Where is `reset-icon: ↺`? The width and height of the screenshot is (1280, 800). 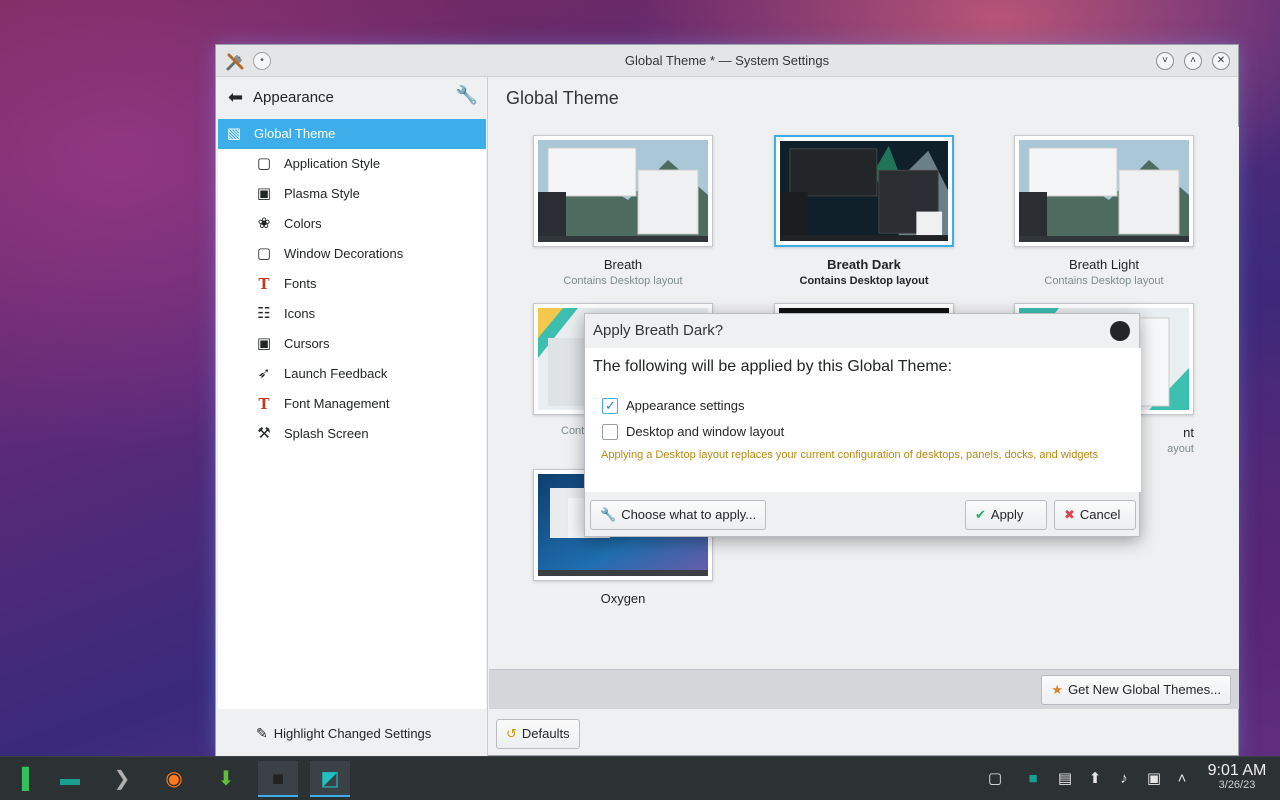 reset-icon: ↺ is located at coordinates (511, 733).